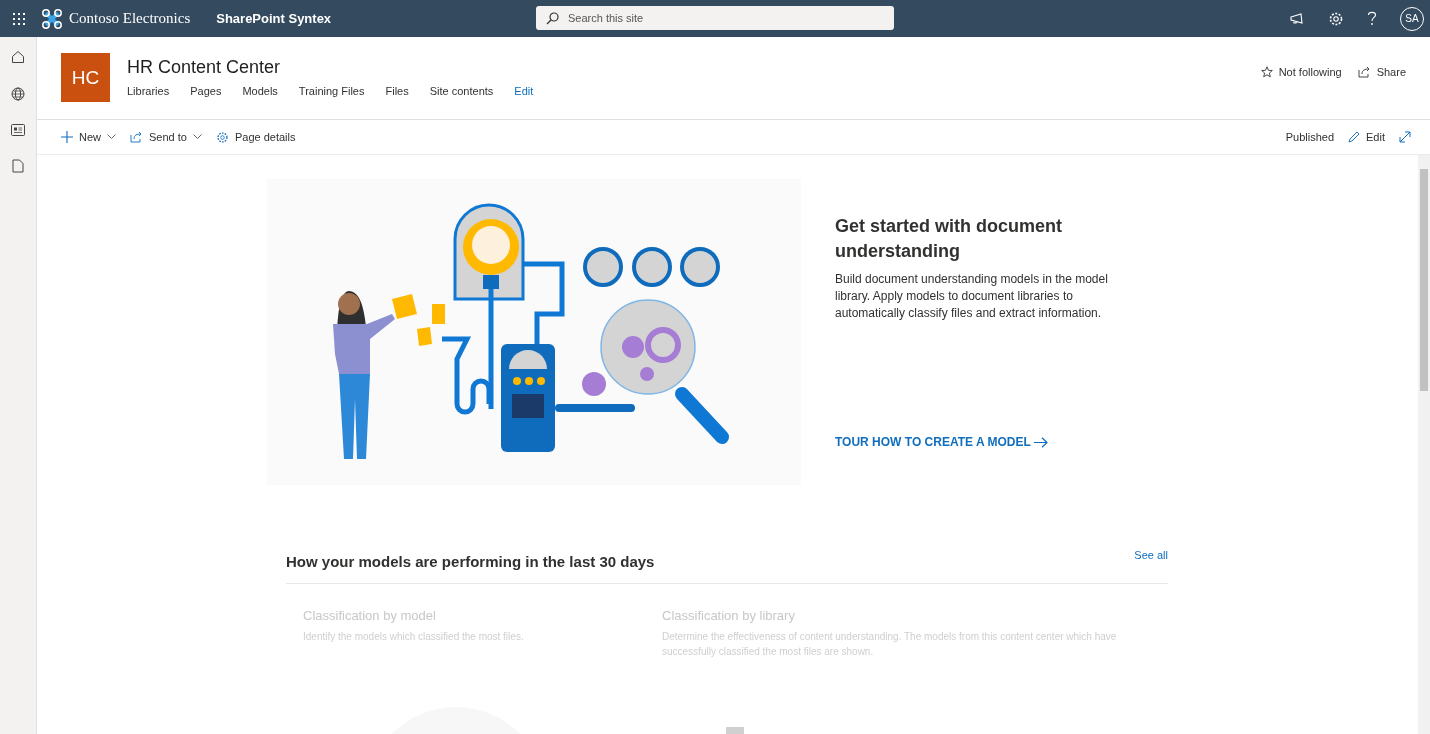 The width and height of the screenshot is (1430, 734). What do you see at coordinates (735, 730) in the screenshot?
I see `loading-placeholder` at bounding box center [735, 730].